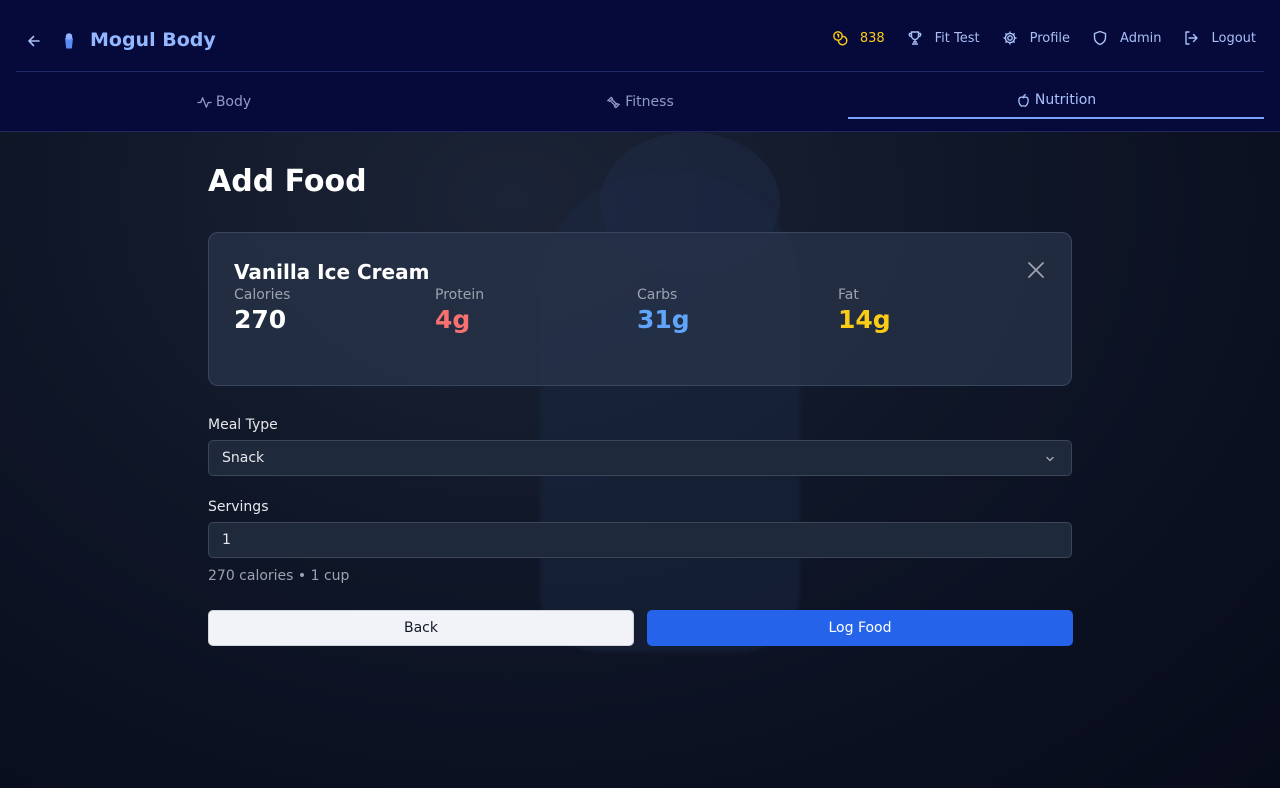  What do you see at coordinates (614, 102) in the screenshot?
I see `dumbbell-icon` at bounding box center [614, 102].